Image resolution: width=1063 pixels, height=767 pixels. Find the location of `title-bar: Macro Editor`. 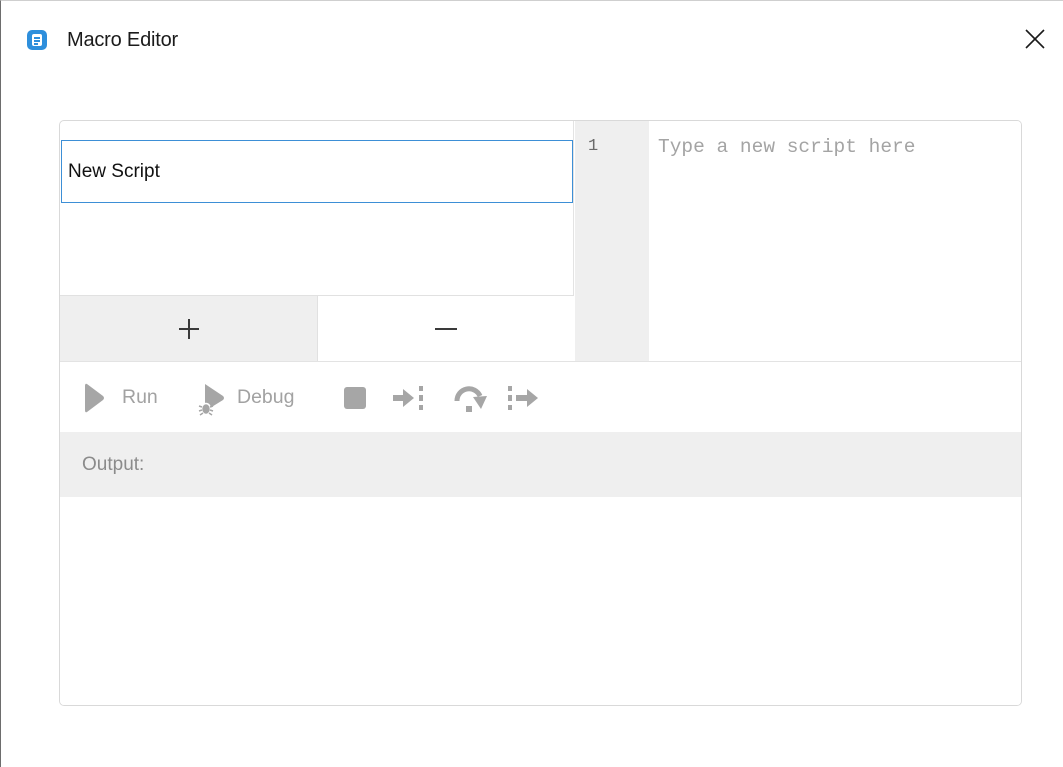

title-bar: Macro Editor is located at coordinates (532, 41).